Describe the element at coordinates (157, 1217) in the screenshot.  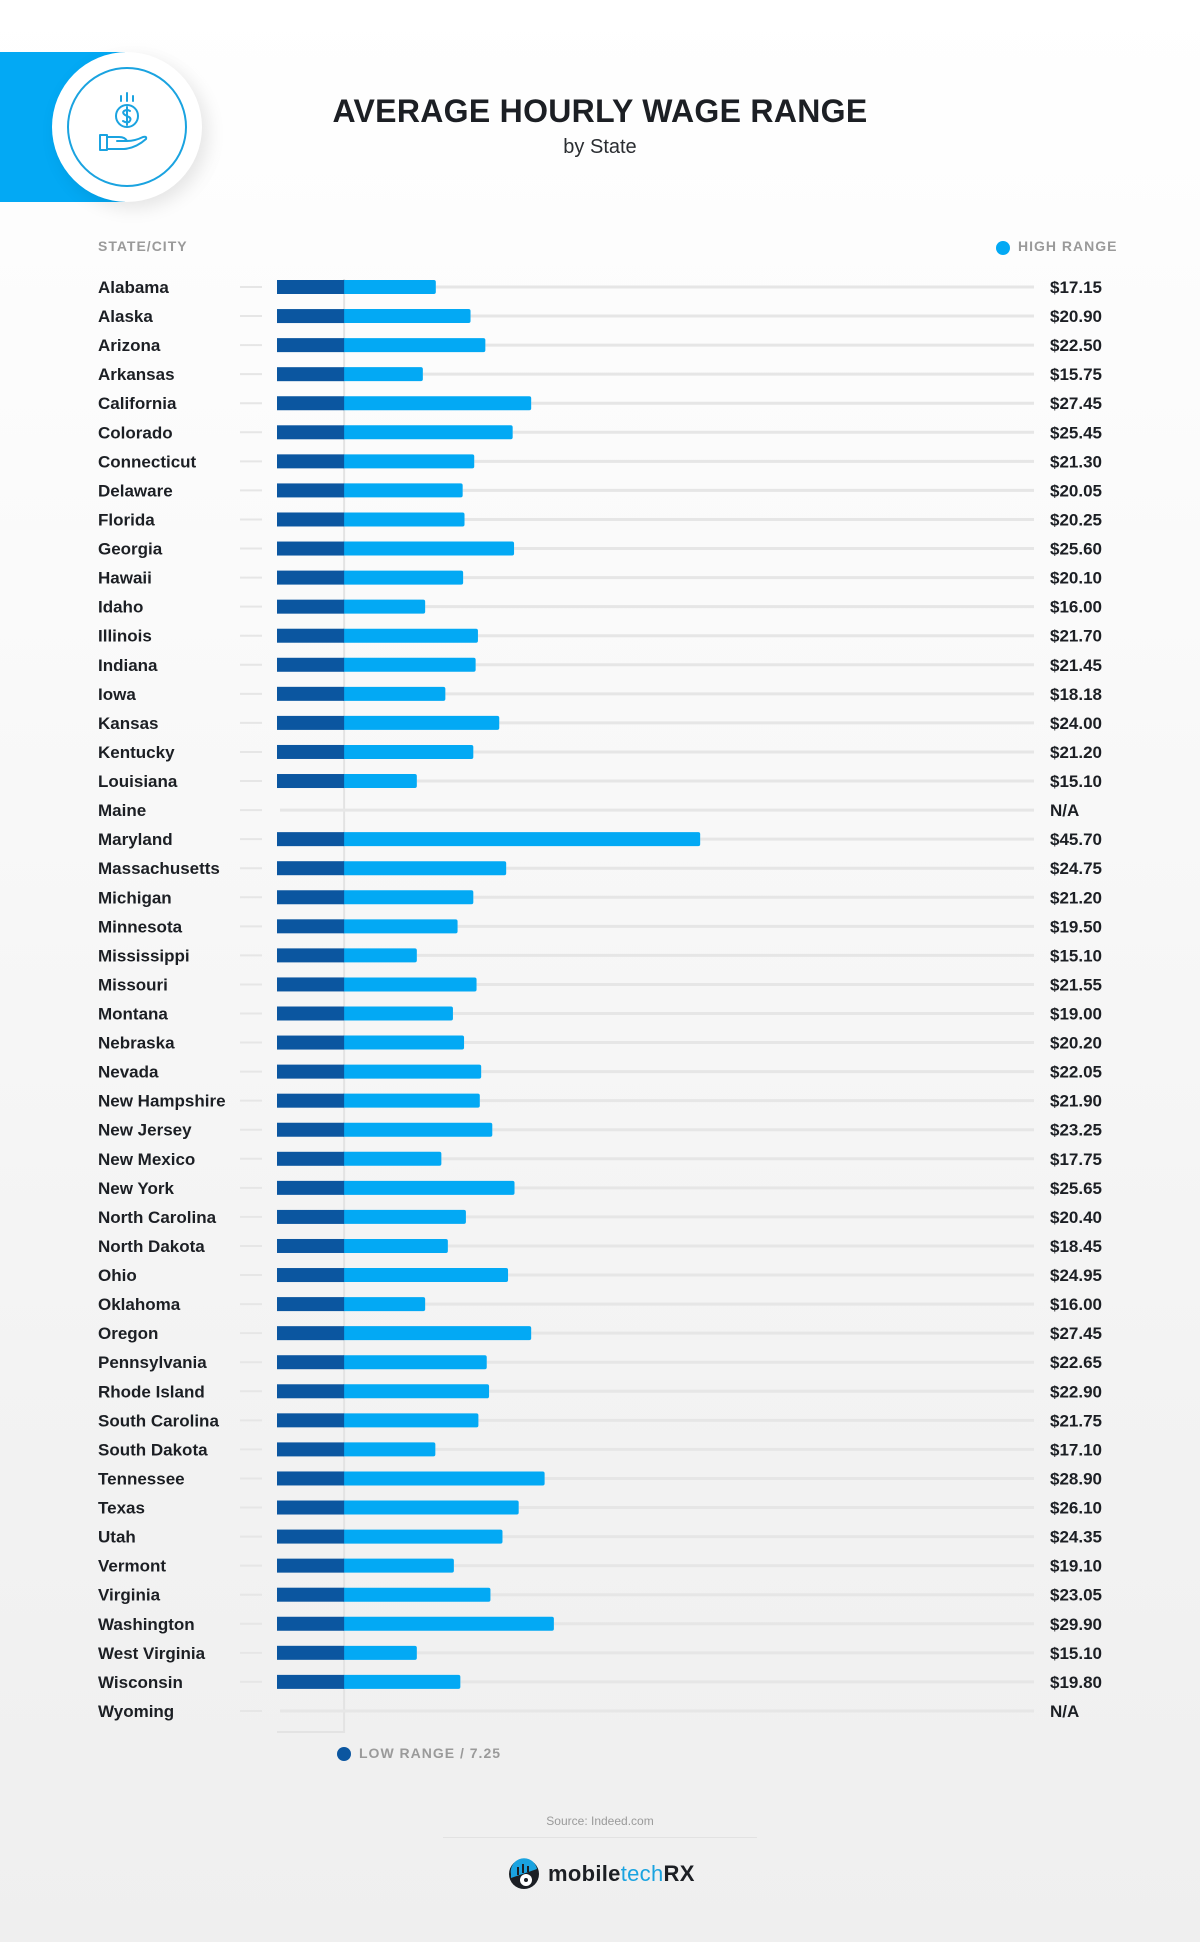
I see `state-label: North Carolina` at that location.